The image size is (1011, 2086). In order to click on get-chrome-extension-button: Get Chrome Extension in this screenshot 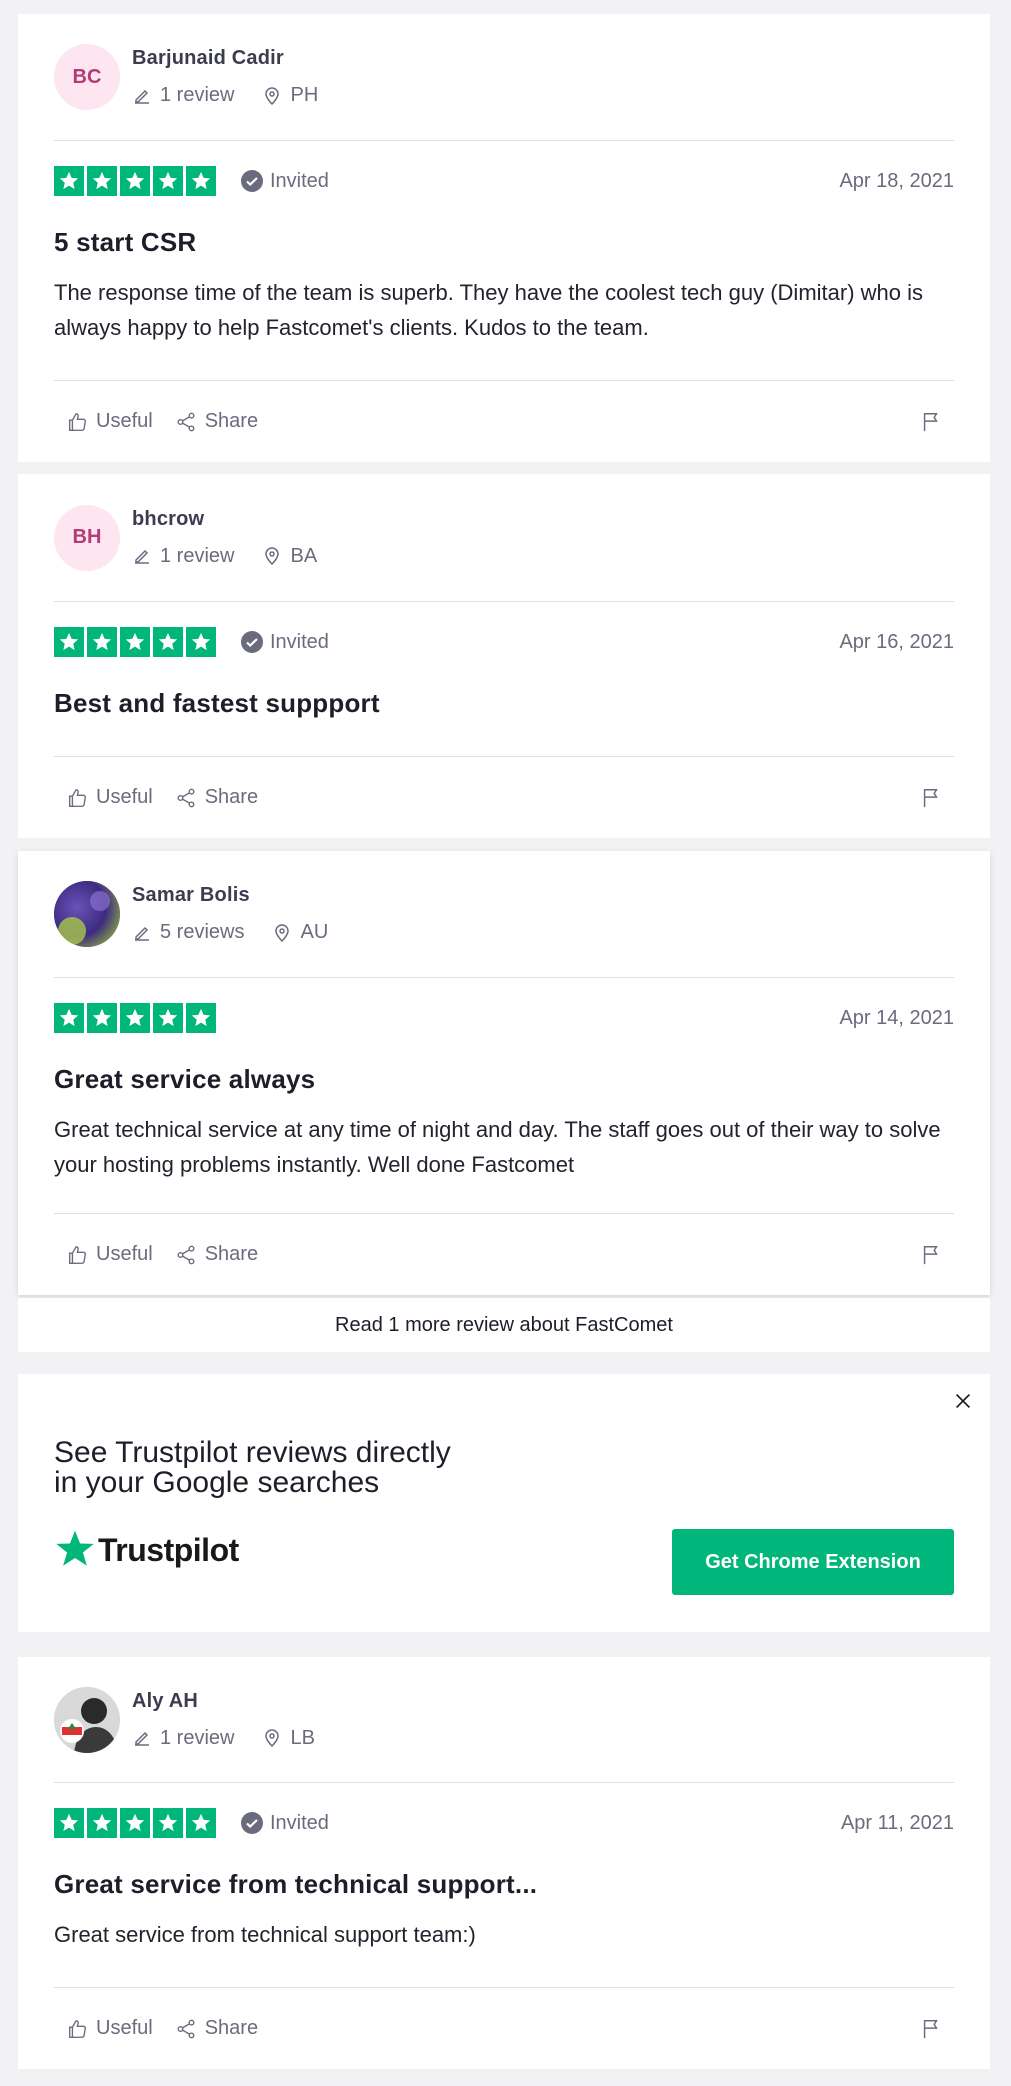, I will do `click(813, 1562)`.